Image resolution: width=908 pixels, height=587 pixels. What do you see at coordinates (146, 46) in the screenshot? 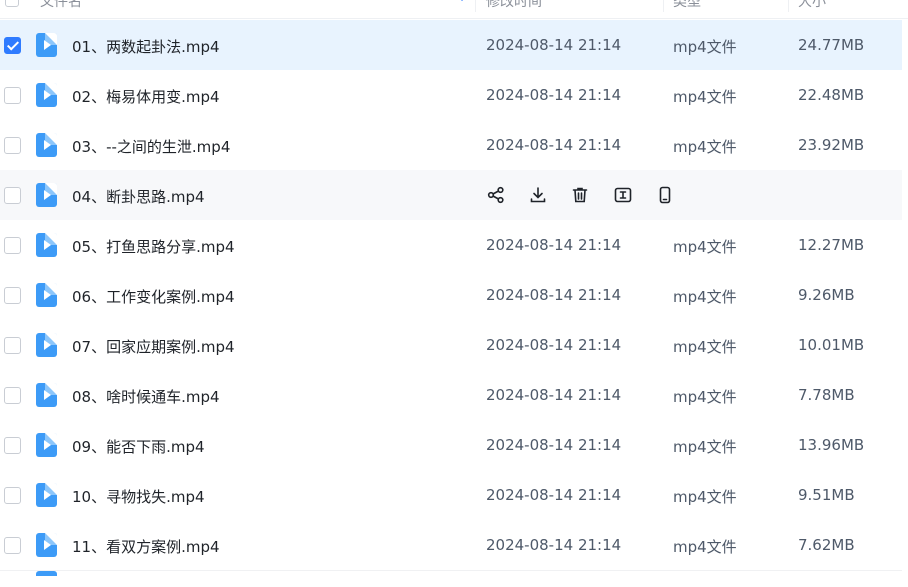
I see `file-name: 01、两数起卦法.mp4` at bounding box center [146, 46].